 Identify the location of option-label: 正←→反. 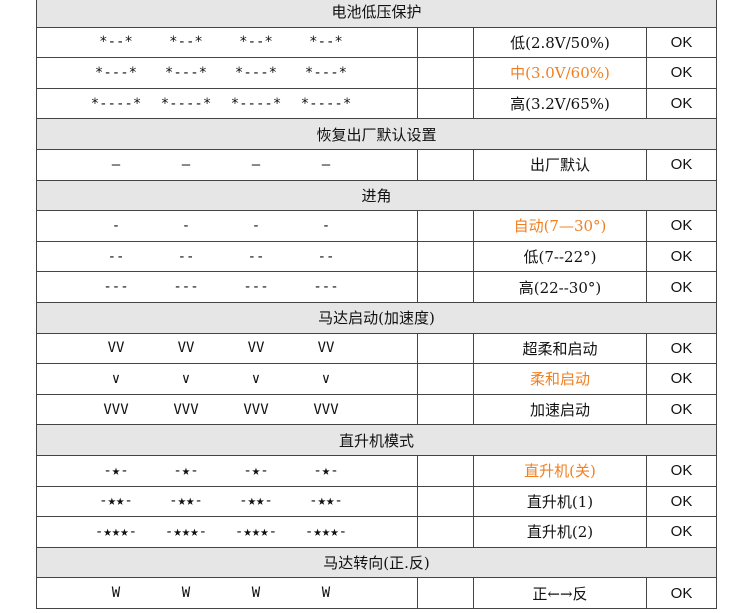
(560, 593).